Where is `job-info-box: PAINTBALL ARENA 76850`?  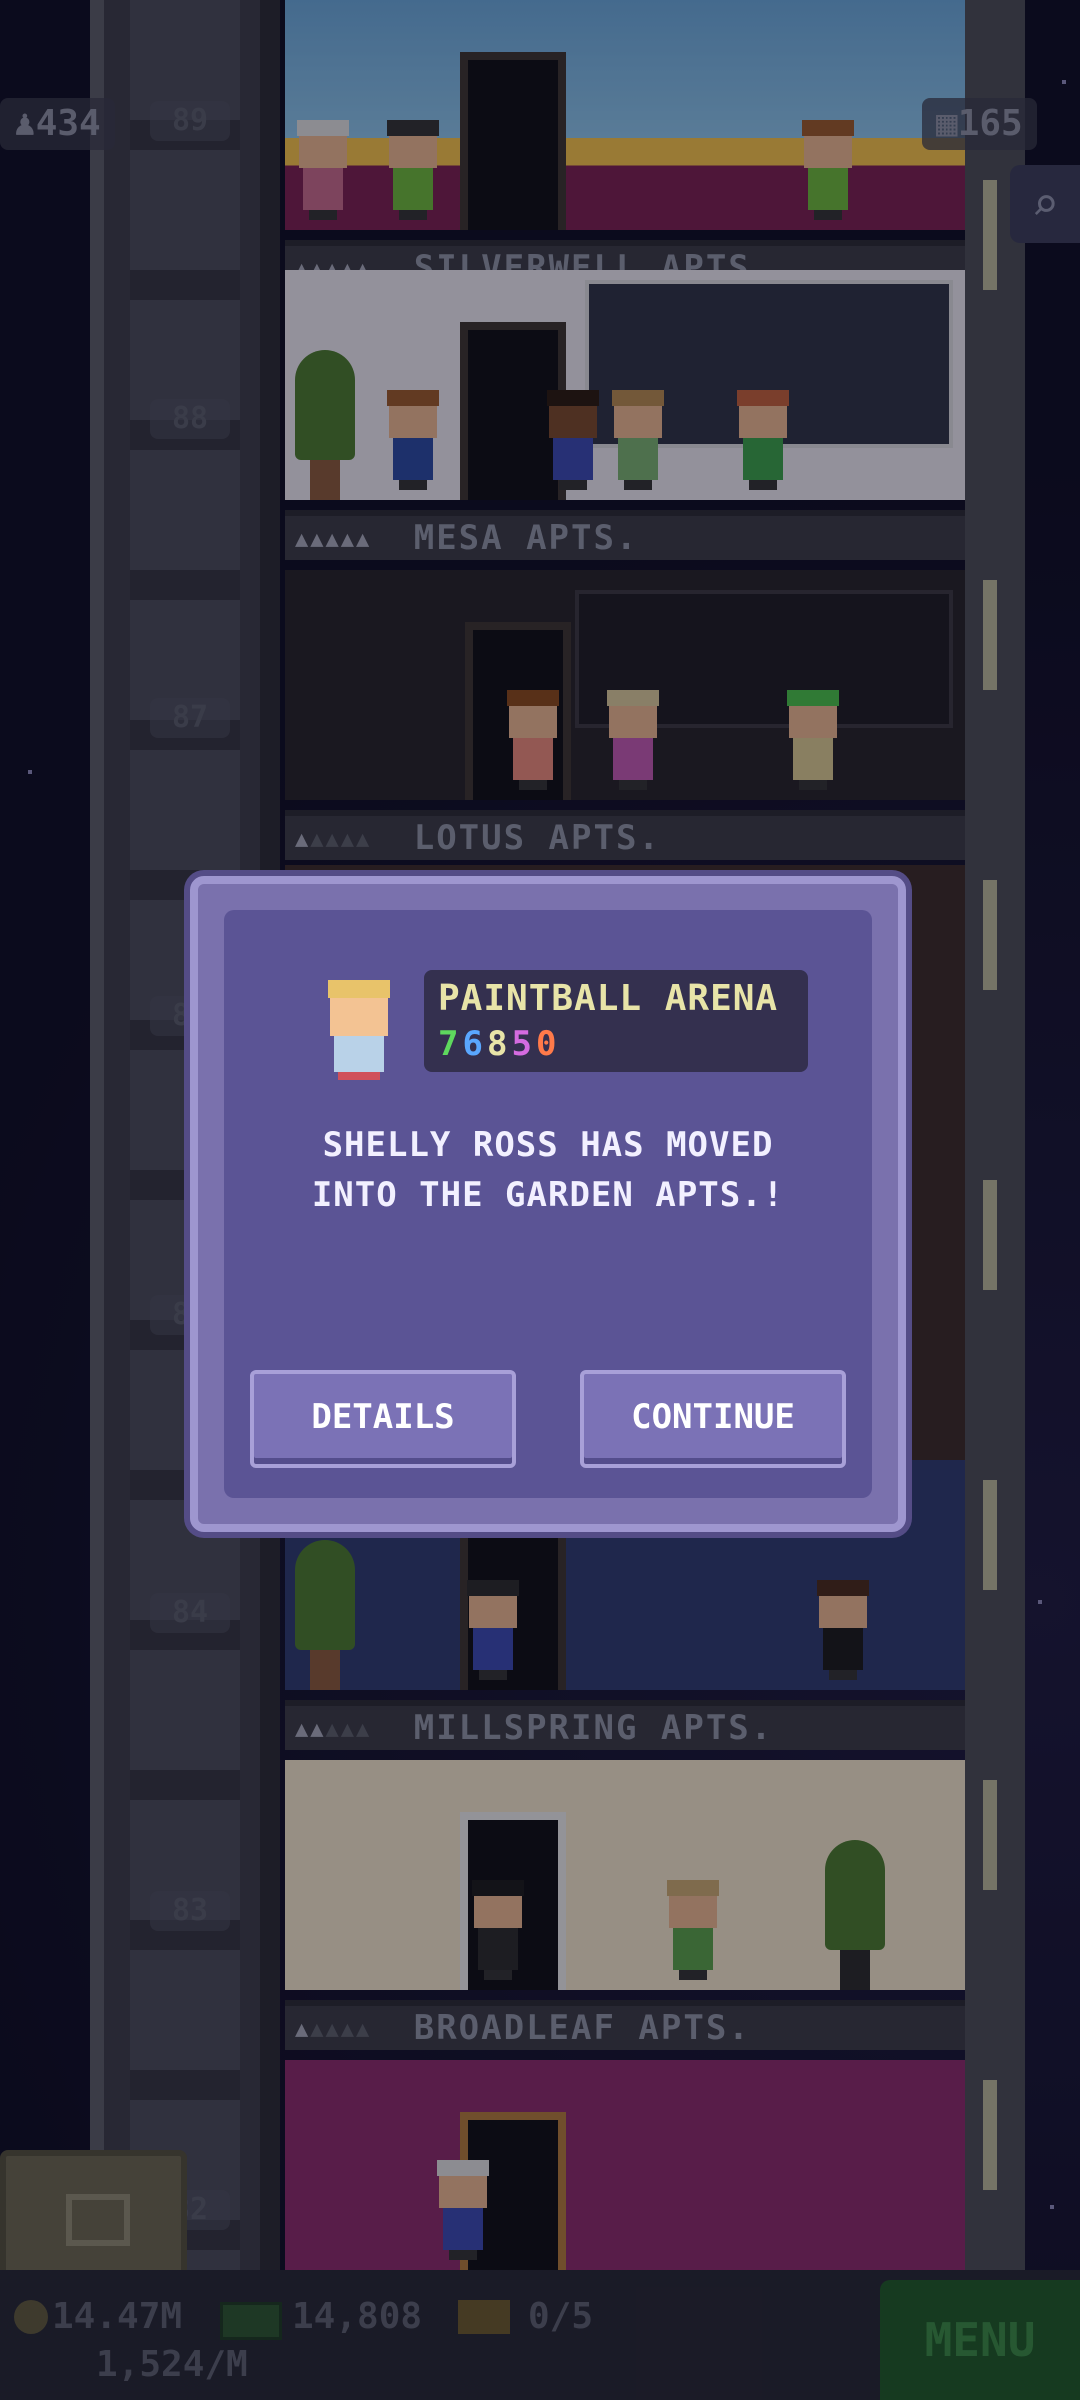 job-info-box: PAINTBALL ARENA 76850 is located at coordinates (616, 1021).